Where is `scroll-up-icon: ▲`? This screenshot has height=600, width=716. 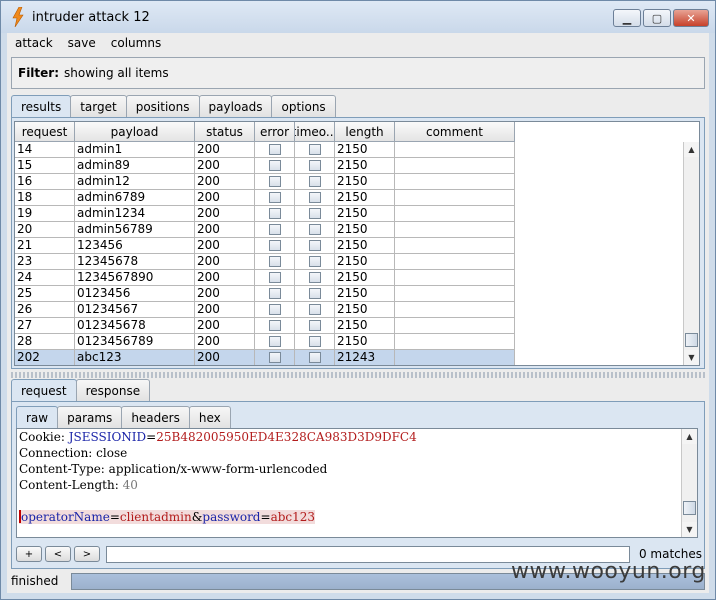 scroll-up-icon: ▲ is located at coordinates (691, 149).